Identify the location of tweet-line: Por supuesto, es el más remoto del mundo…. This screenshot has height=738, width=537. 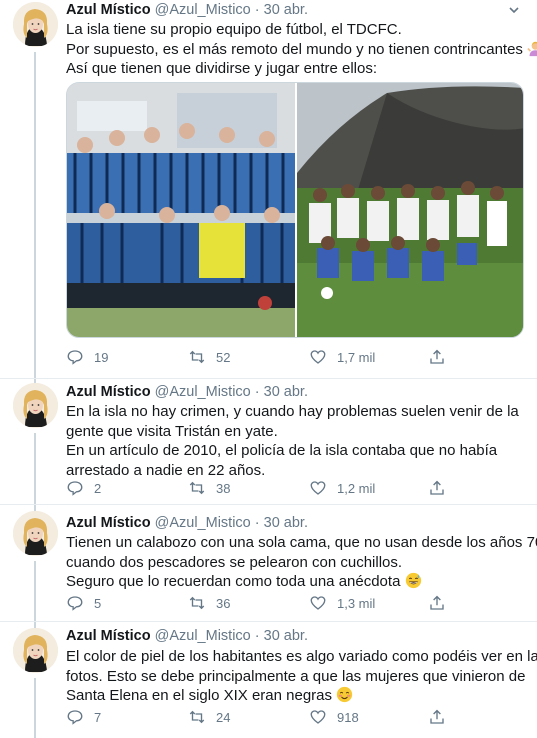
(301, 50).